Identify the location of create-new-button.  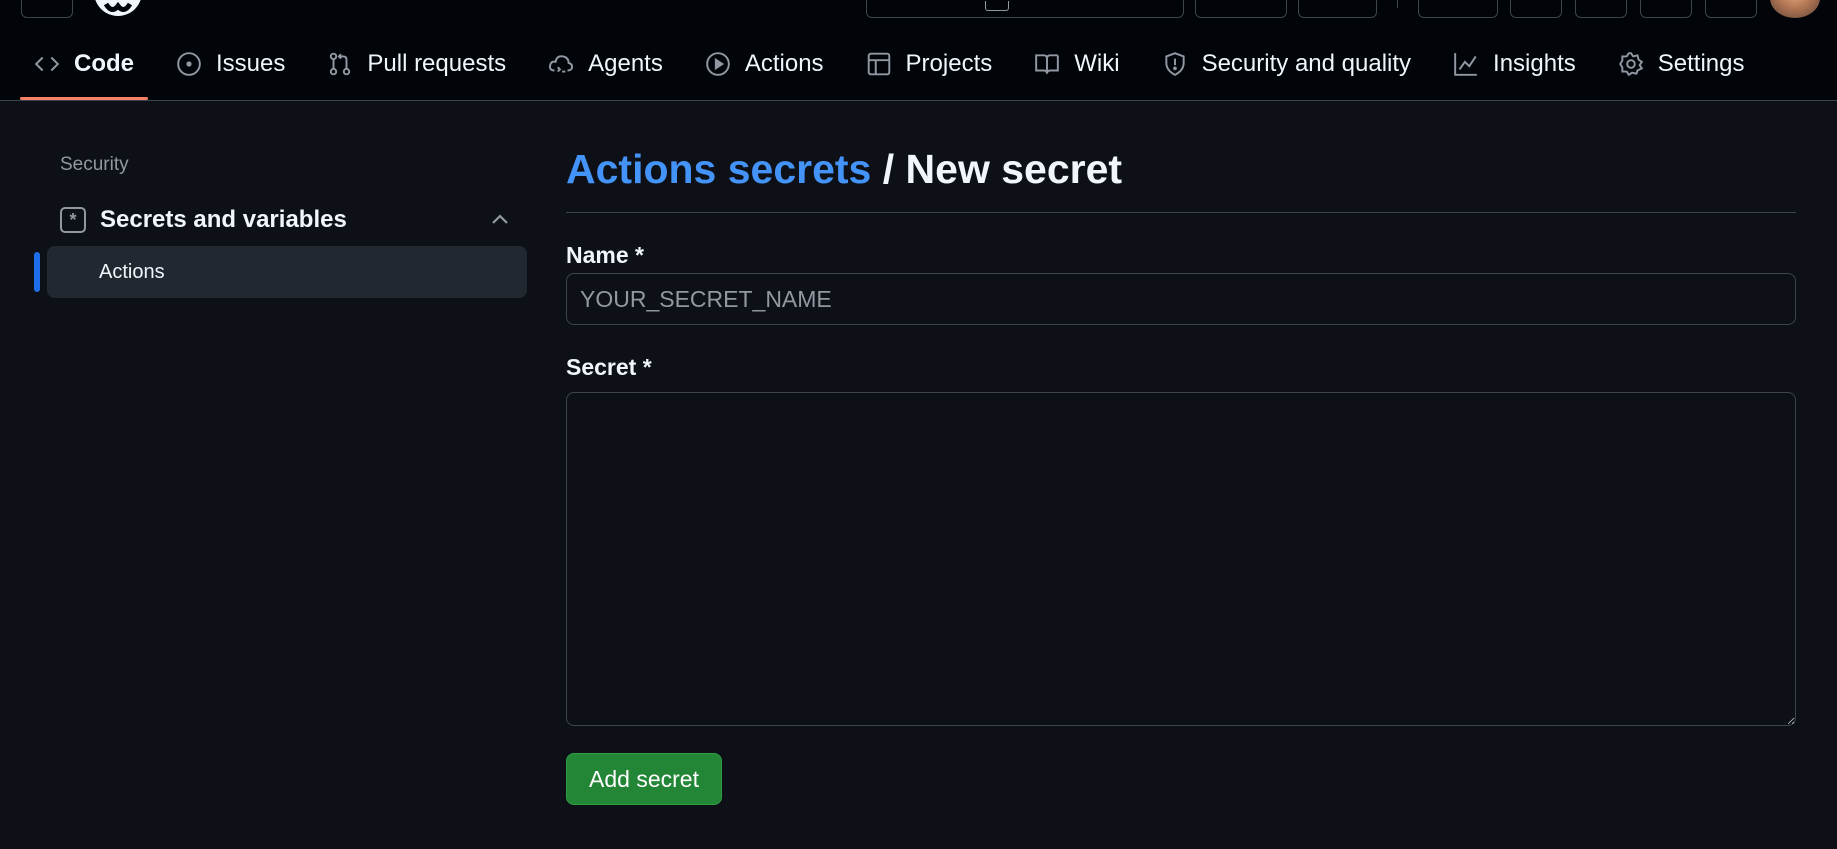
(1337, 9).